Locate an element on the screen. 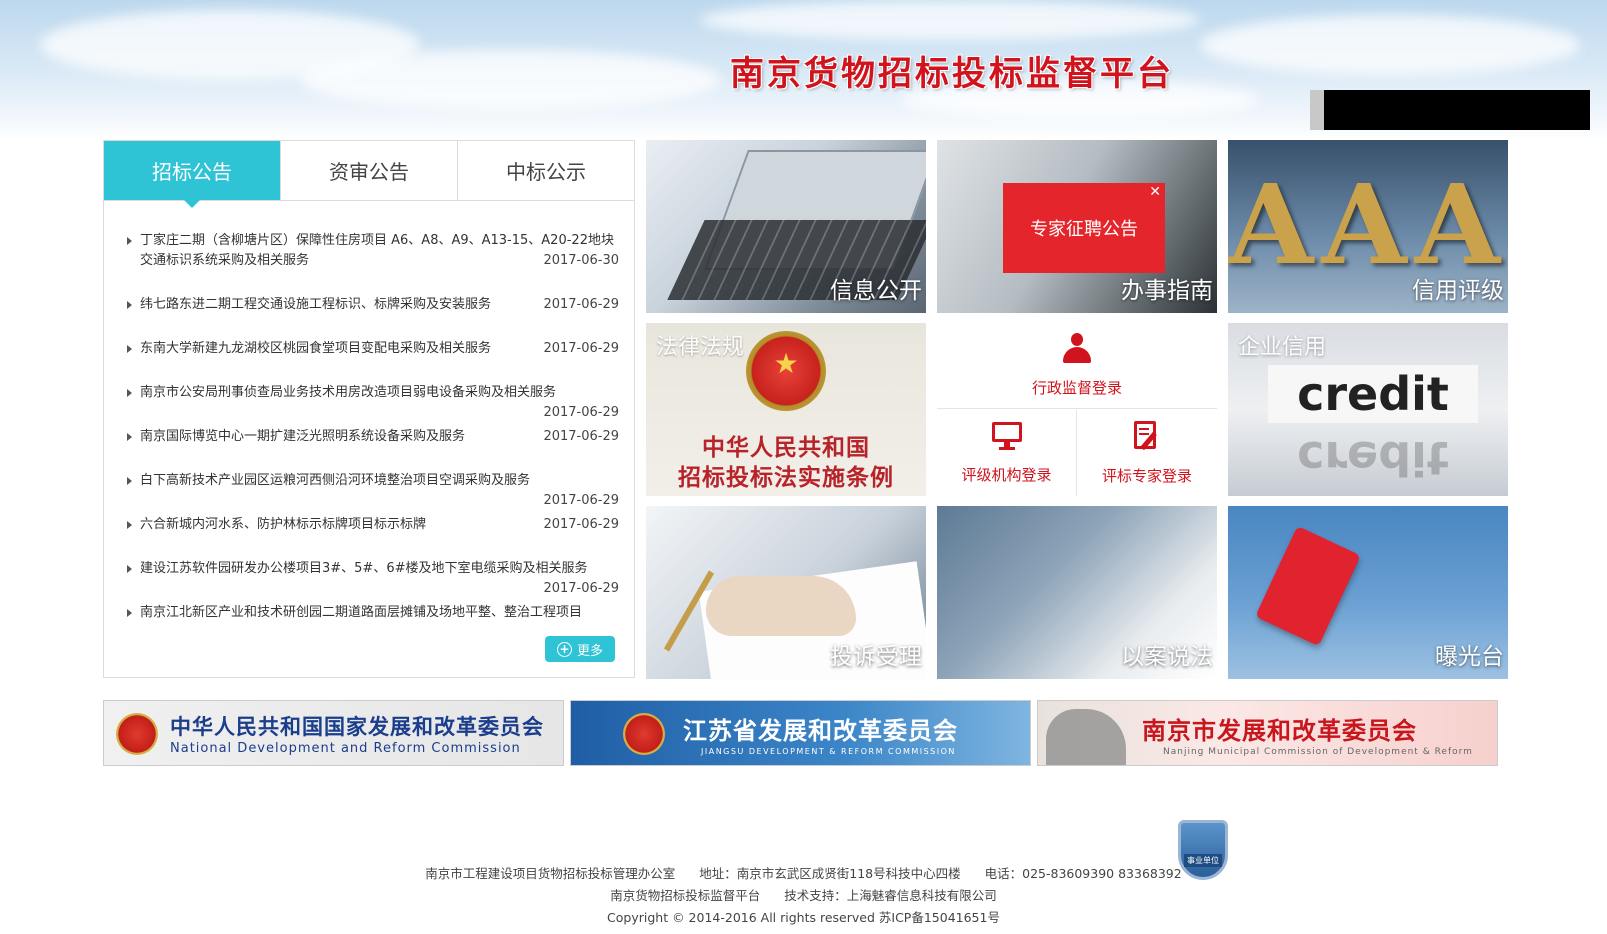  news-item: 南京国际博览中心一期扩建泛光照明系统设备采购及服务 2017-06-29 is located at coordinates (371, 437).